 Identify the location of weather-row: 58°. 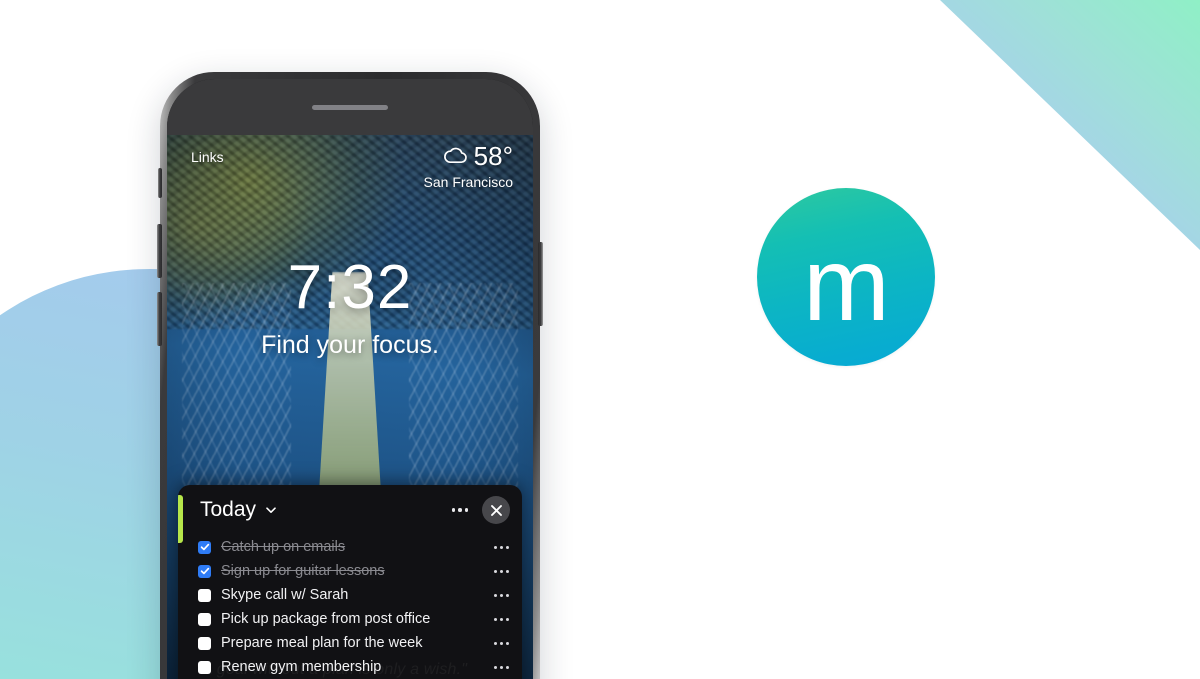
(468, 156).